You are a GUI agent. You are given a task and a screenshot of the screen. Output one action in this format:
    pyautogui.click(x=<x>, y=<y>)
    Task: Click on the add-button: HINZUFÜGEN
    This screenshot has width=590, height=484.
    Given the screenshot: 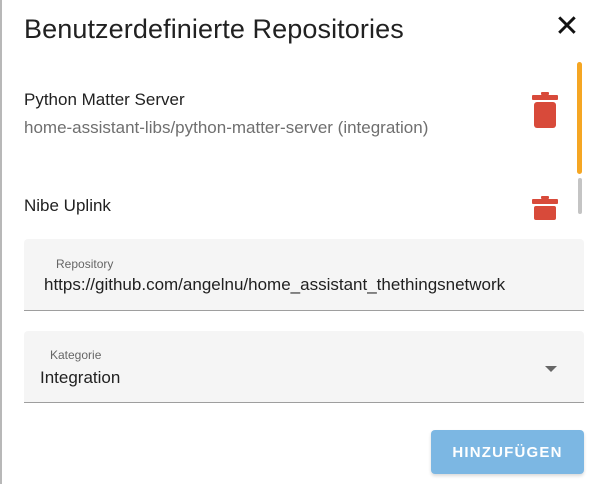 What is the action you would take?
    pyautogui.click(x=507, y=452)
    